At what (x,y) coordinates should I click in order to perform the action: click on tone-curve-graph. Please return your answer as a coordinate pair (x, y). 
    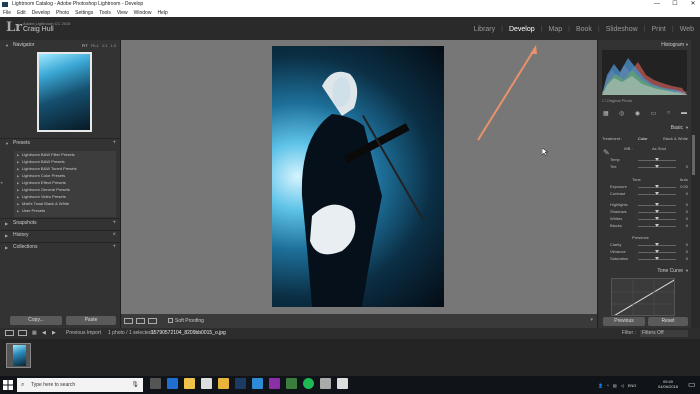
    Looking at the image, I should click on (643, 297).